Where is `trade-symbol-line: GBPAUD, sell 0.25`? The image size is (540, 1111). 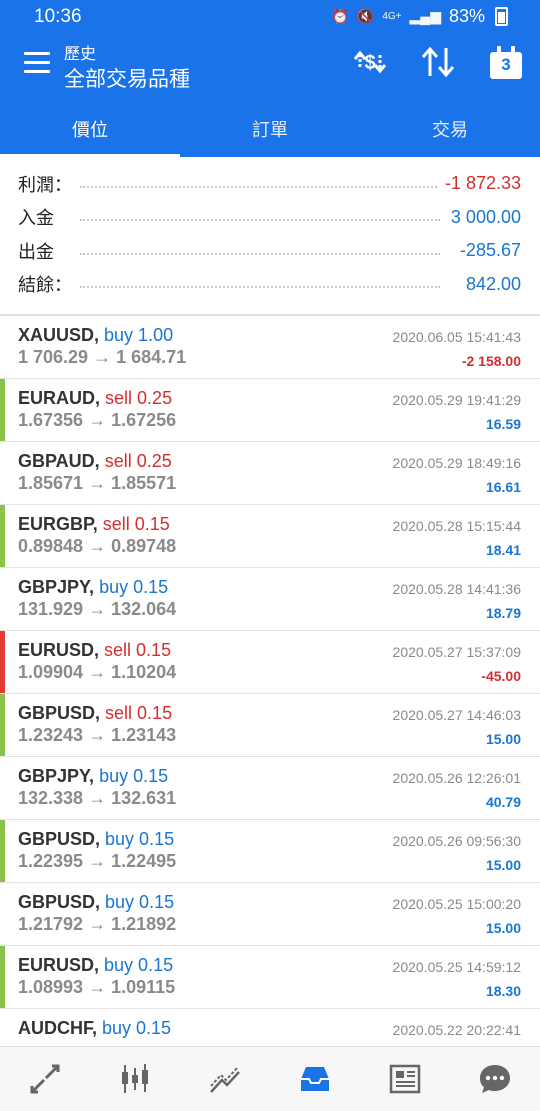
trade-symbol-line: GBPAUD, sell 0.25 is located at coordinates (95, 461).